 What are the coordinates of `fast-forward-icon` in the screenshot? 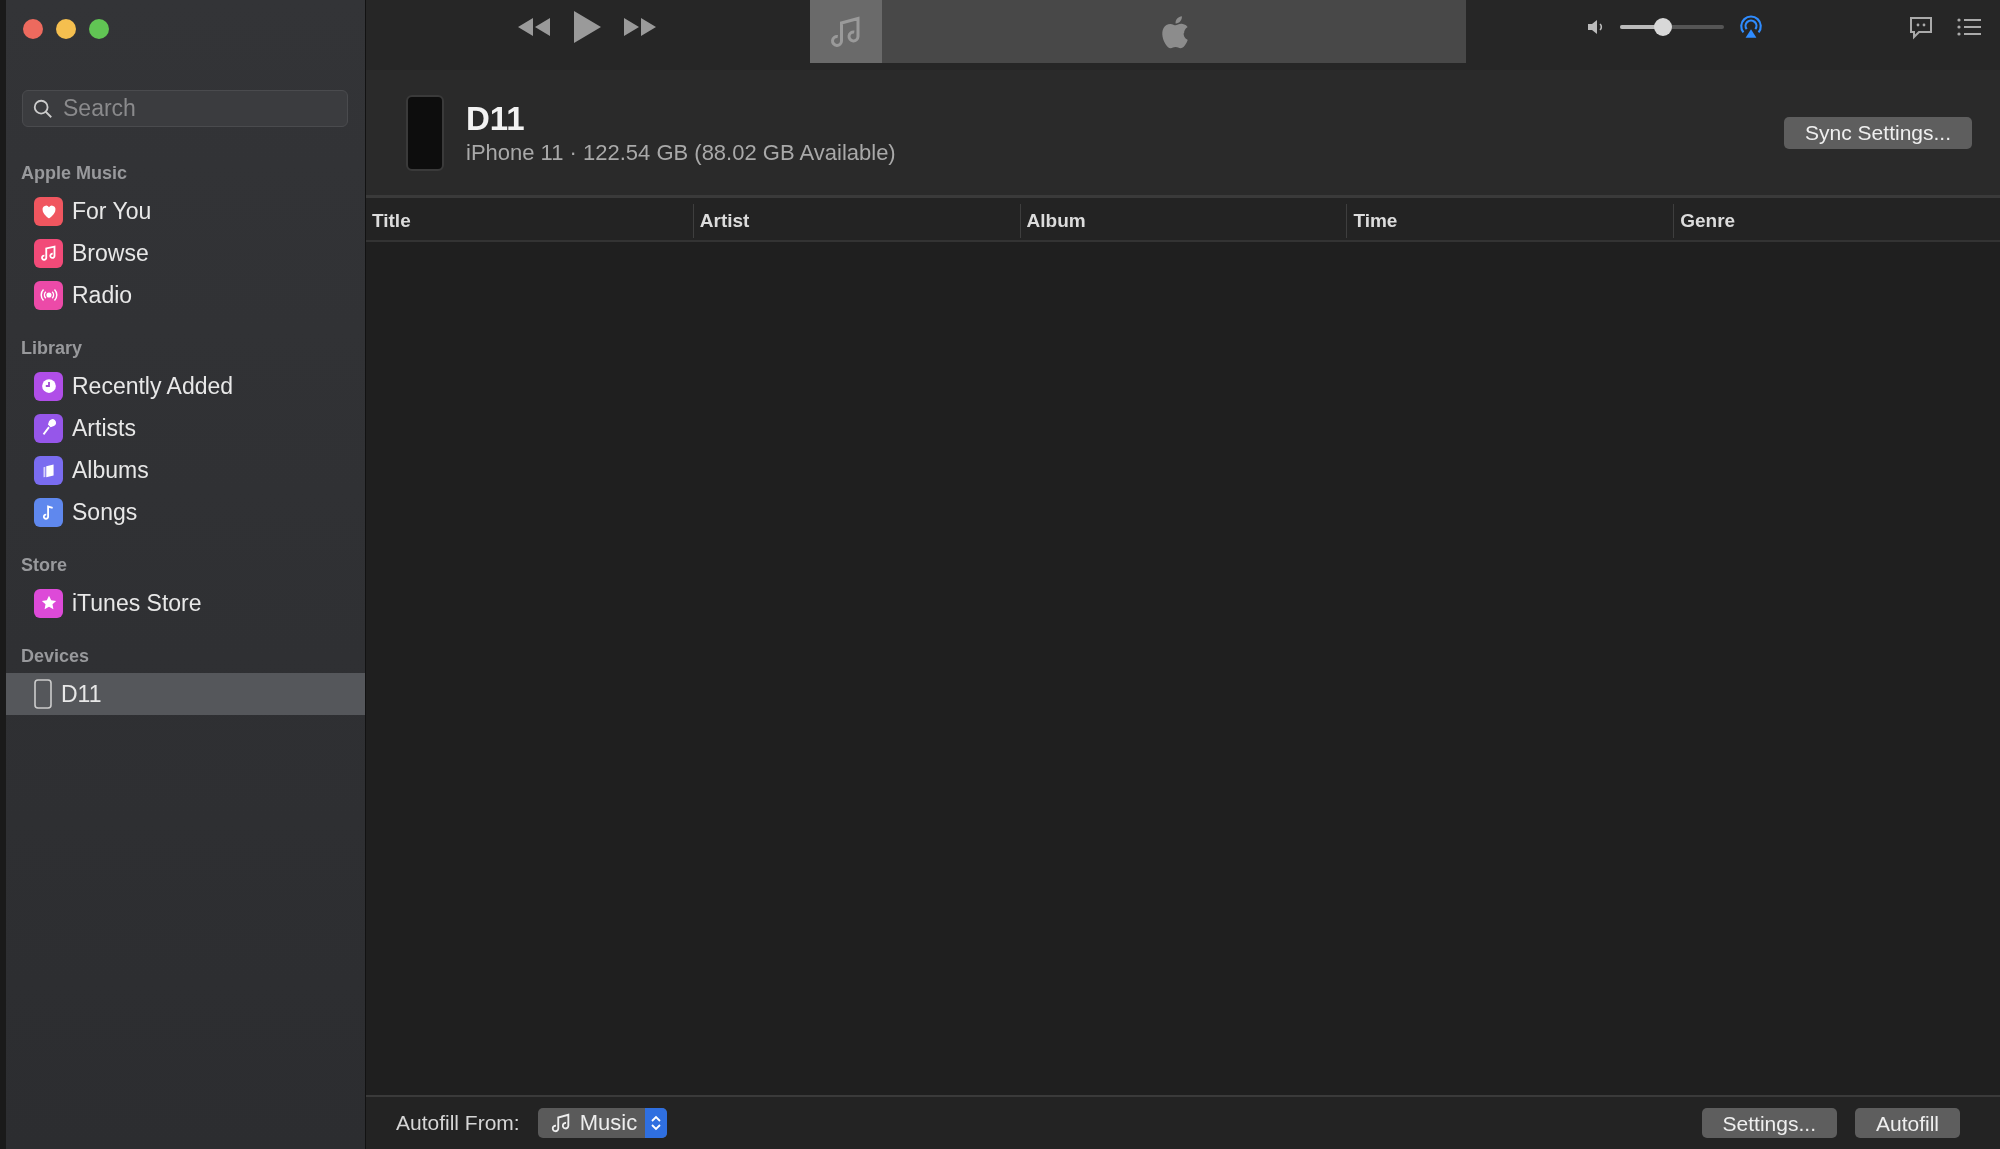 It's located at (640, 27).